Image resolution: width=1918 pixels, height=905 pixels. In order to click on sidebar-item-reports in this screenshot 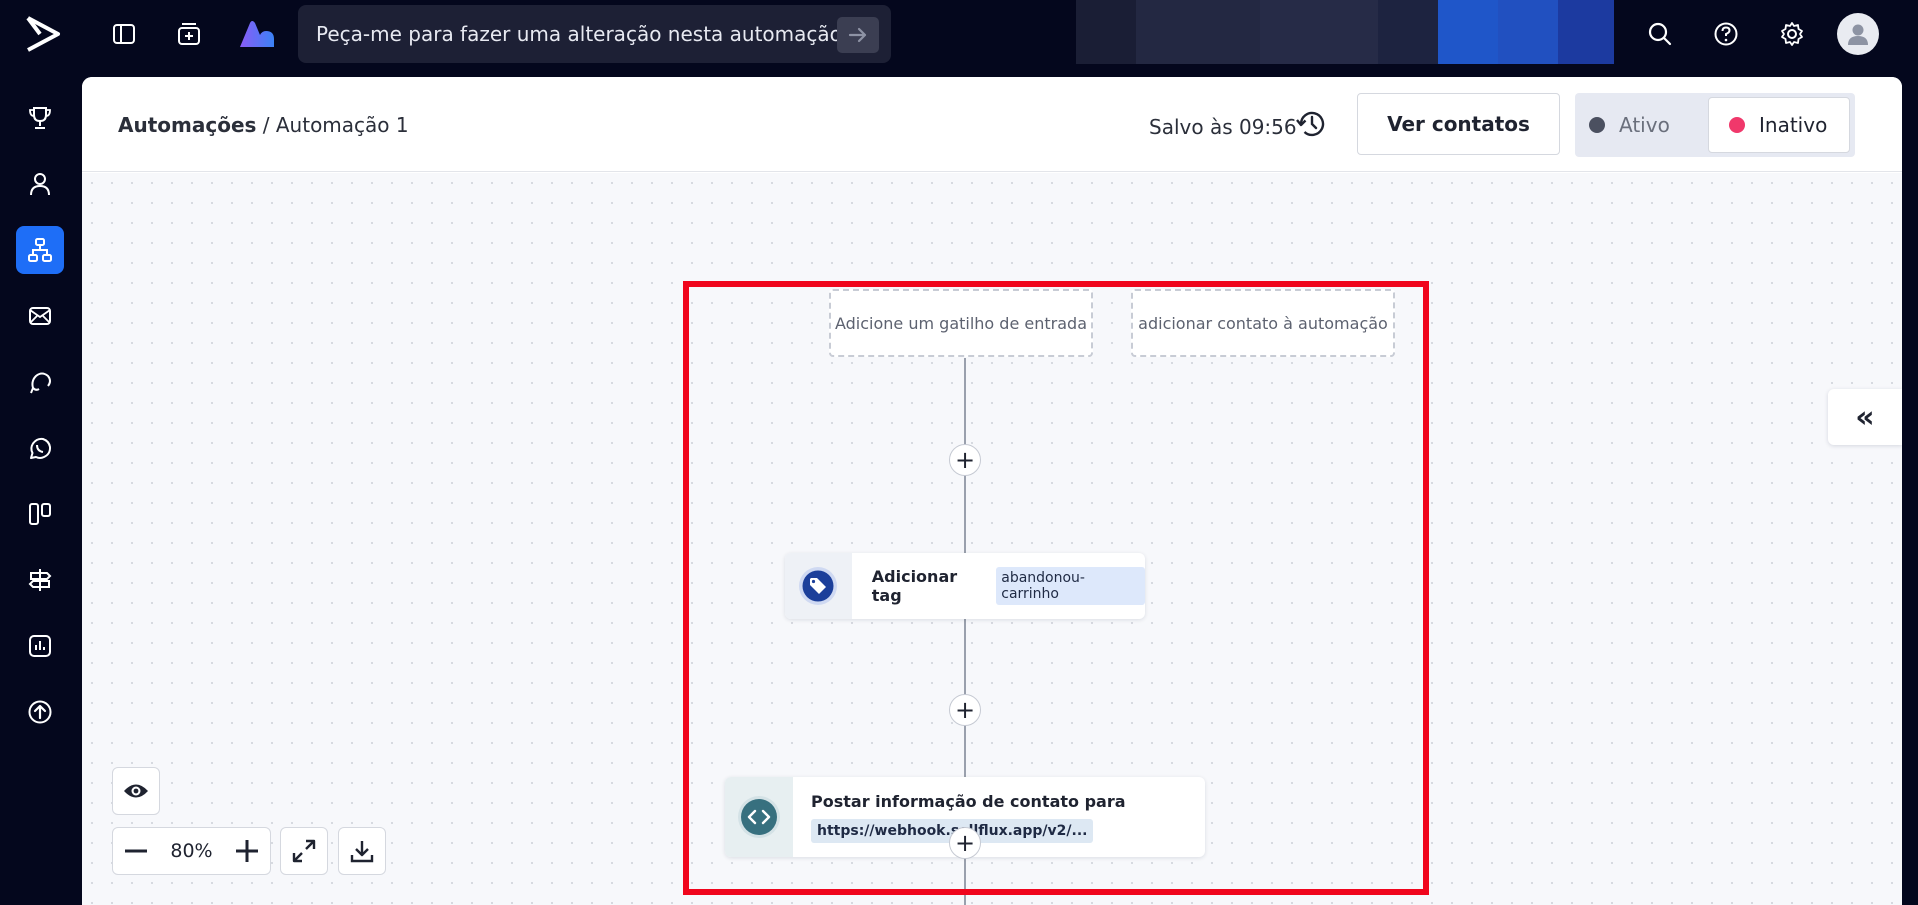, I will do `click(40, 646)`.